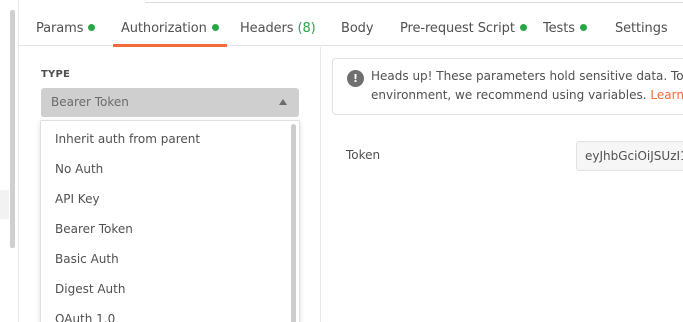 The height and width of the screenshot is (322, 683). I want to click on info-icon: !, so click(355, 78).